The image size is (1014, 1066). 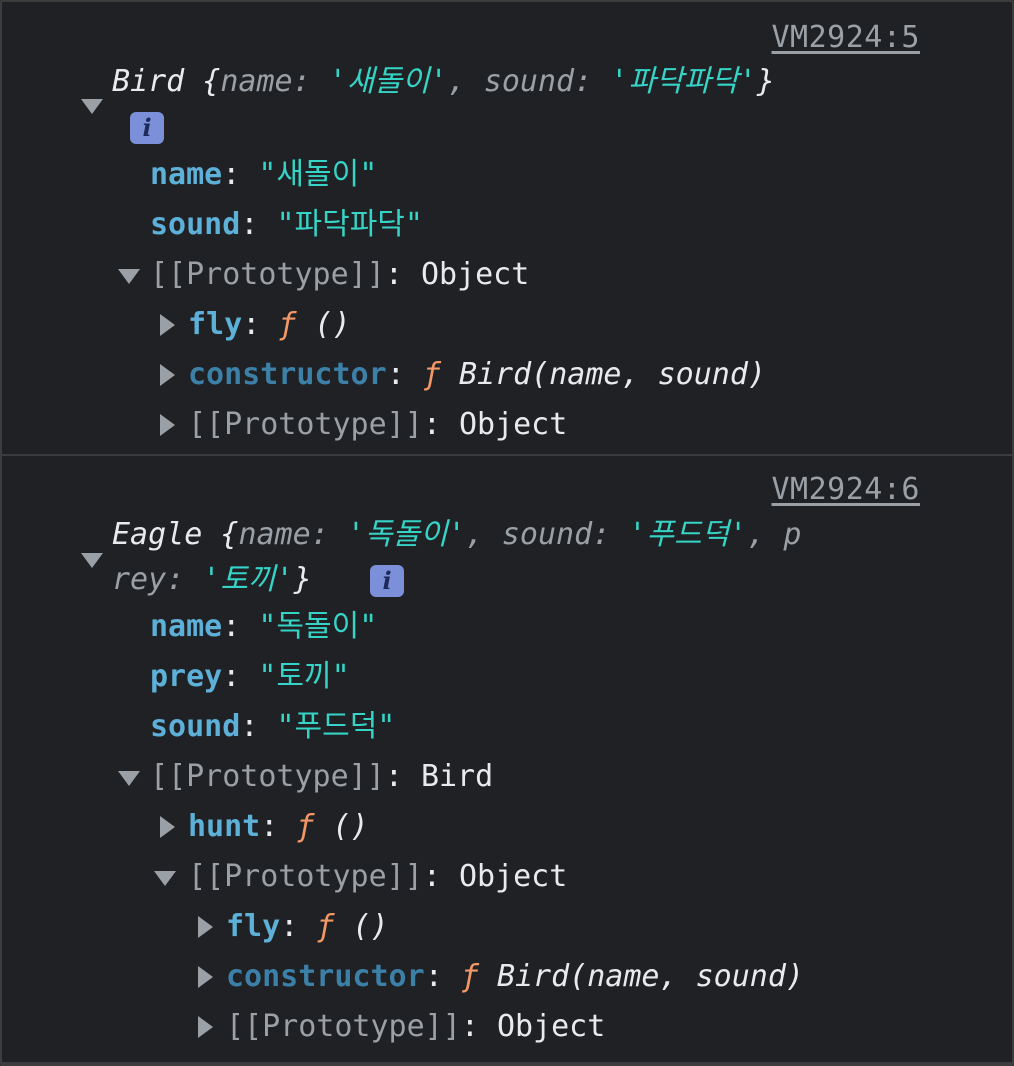 I want to click on property-value: "새돌이", so click(x=318, y=174).